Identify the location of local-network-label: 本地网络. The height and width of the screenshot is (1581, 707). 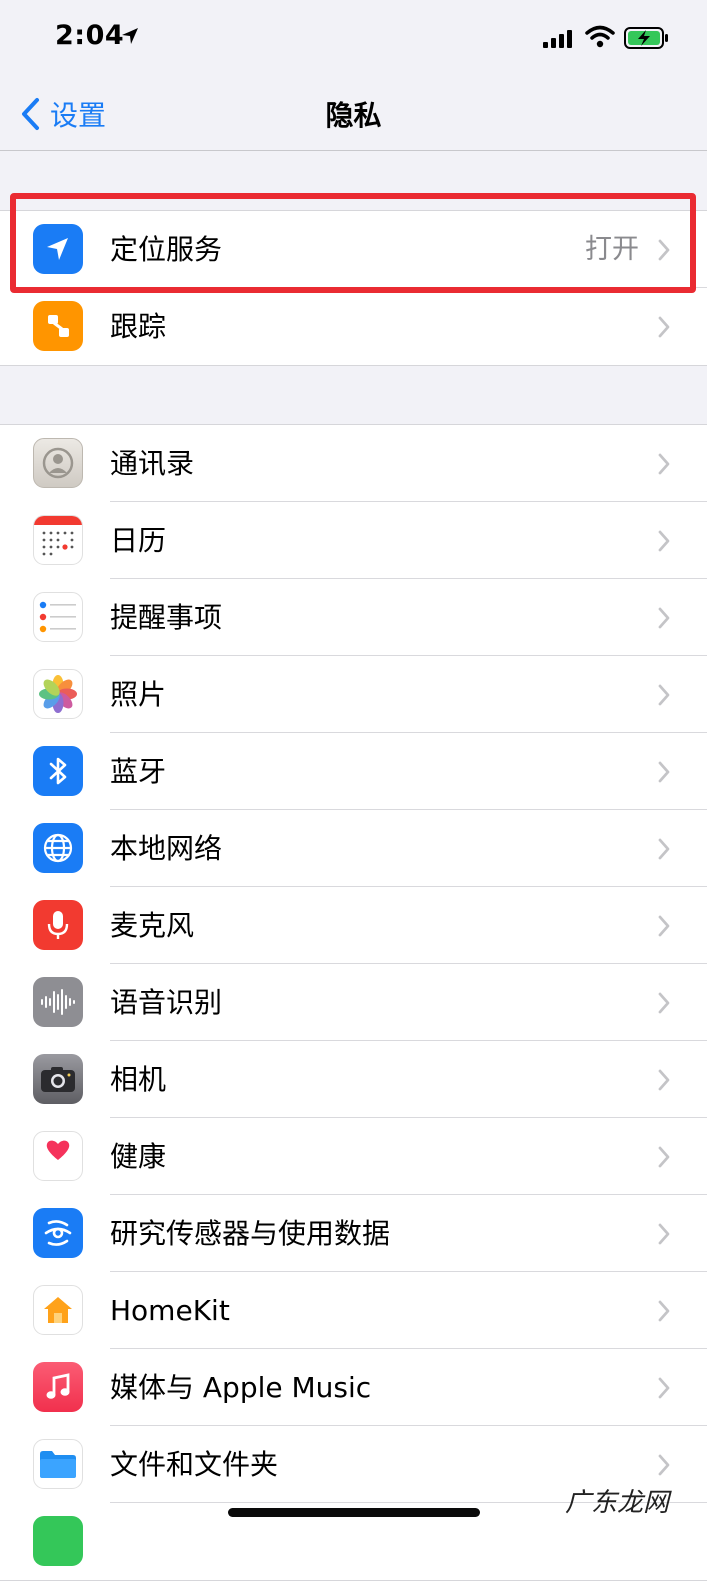
(166, 848).